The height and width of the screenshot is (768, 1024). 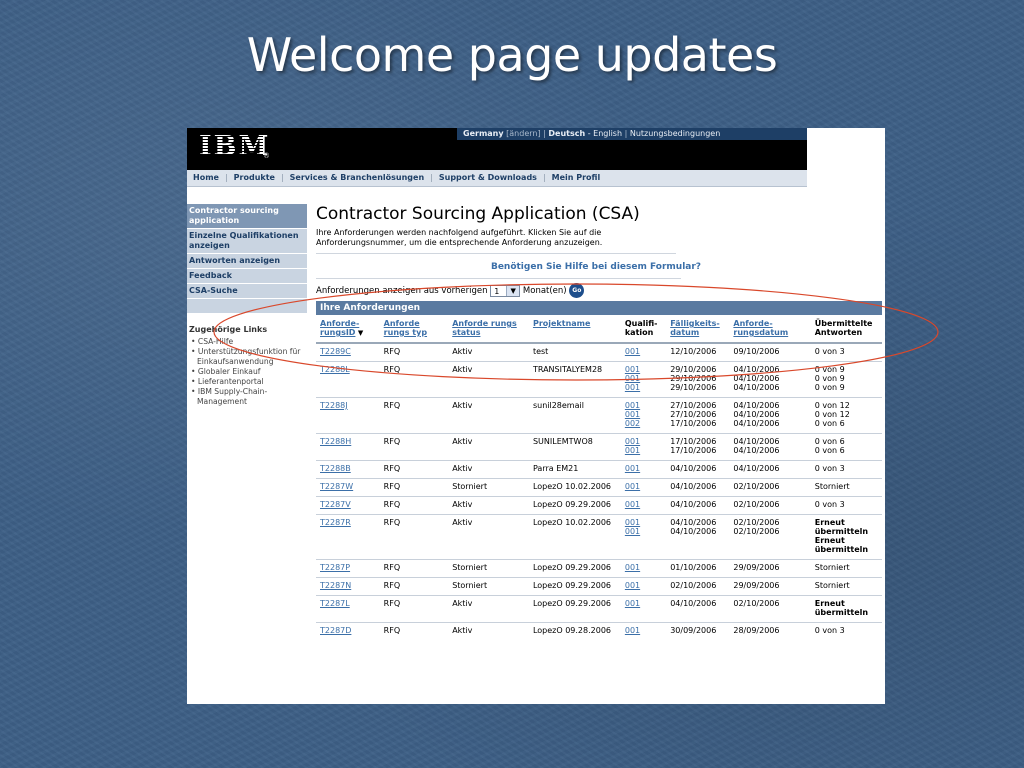 I want to click on column-header-link: Anforde rungs typ, so click(x=405, y=328).